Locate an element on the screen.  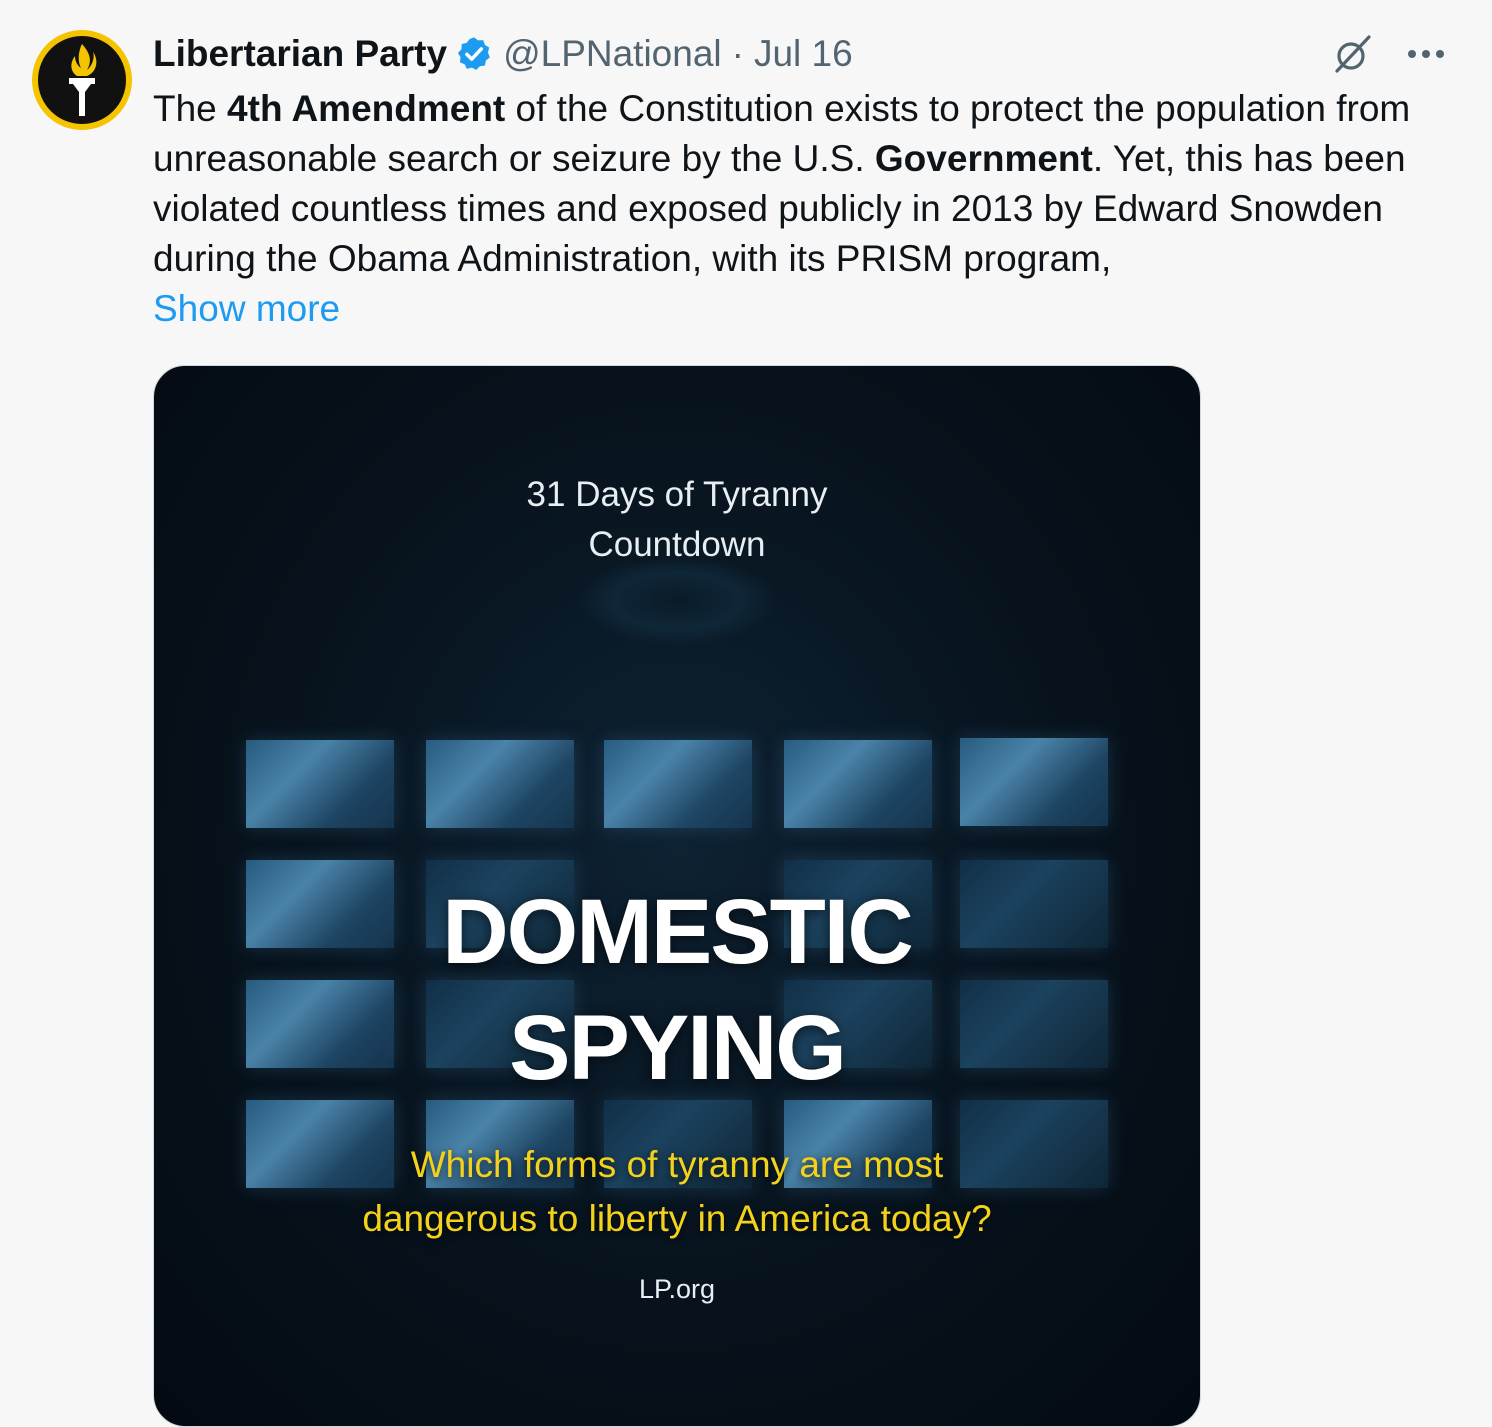
image-title: 31 Days of Tyranny Countdown is located at coordinates (677, 520).